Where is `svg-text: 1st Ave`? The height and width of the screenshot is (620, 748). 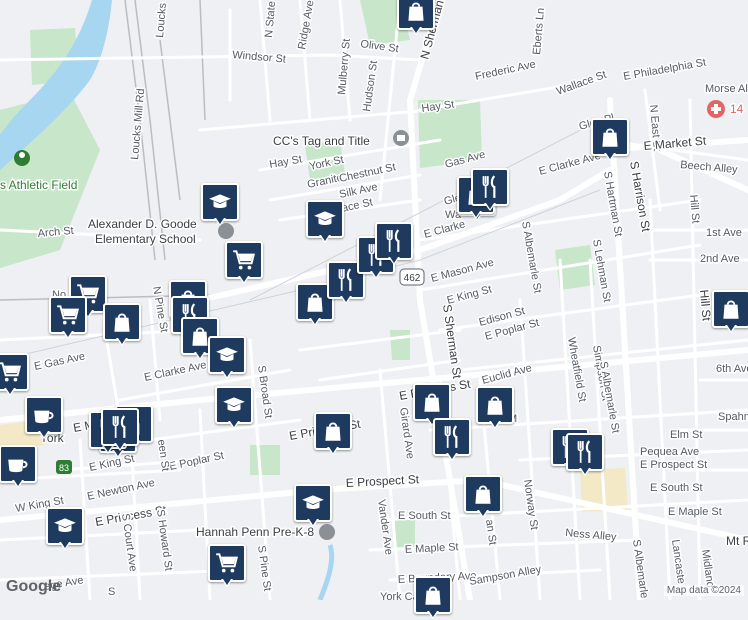
svg-text: 1st Ave is located at coordinates (724, 233).